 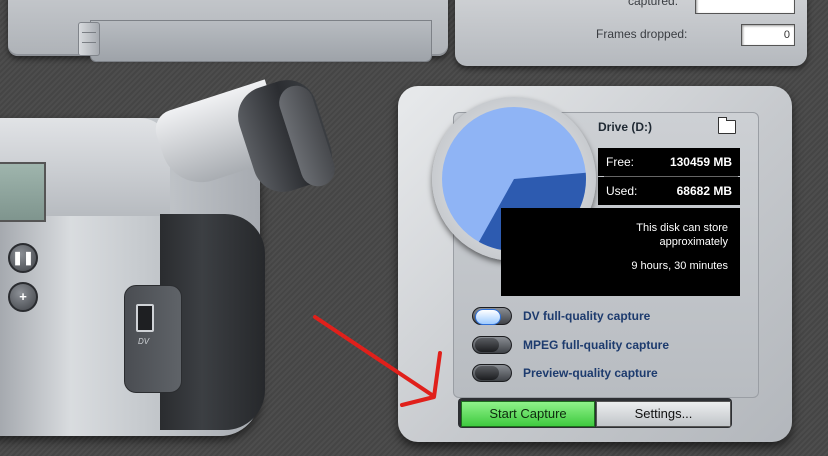 What do you see at coordinates (23, 258) in the screenshot?
I see `pause-icon: ❚❚` at bounding box center [23, 258].